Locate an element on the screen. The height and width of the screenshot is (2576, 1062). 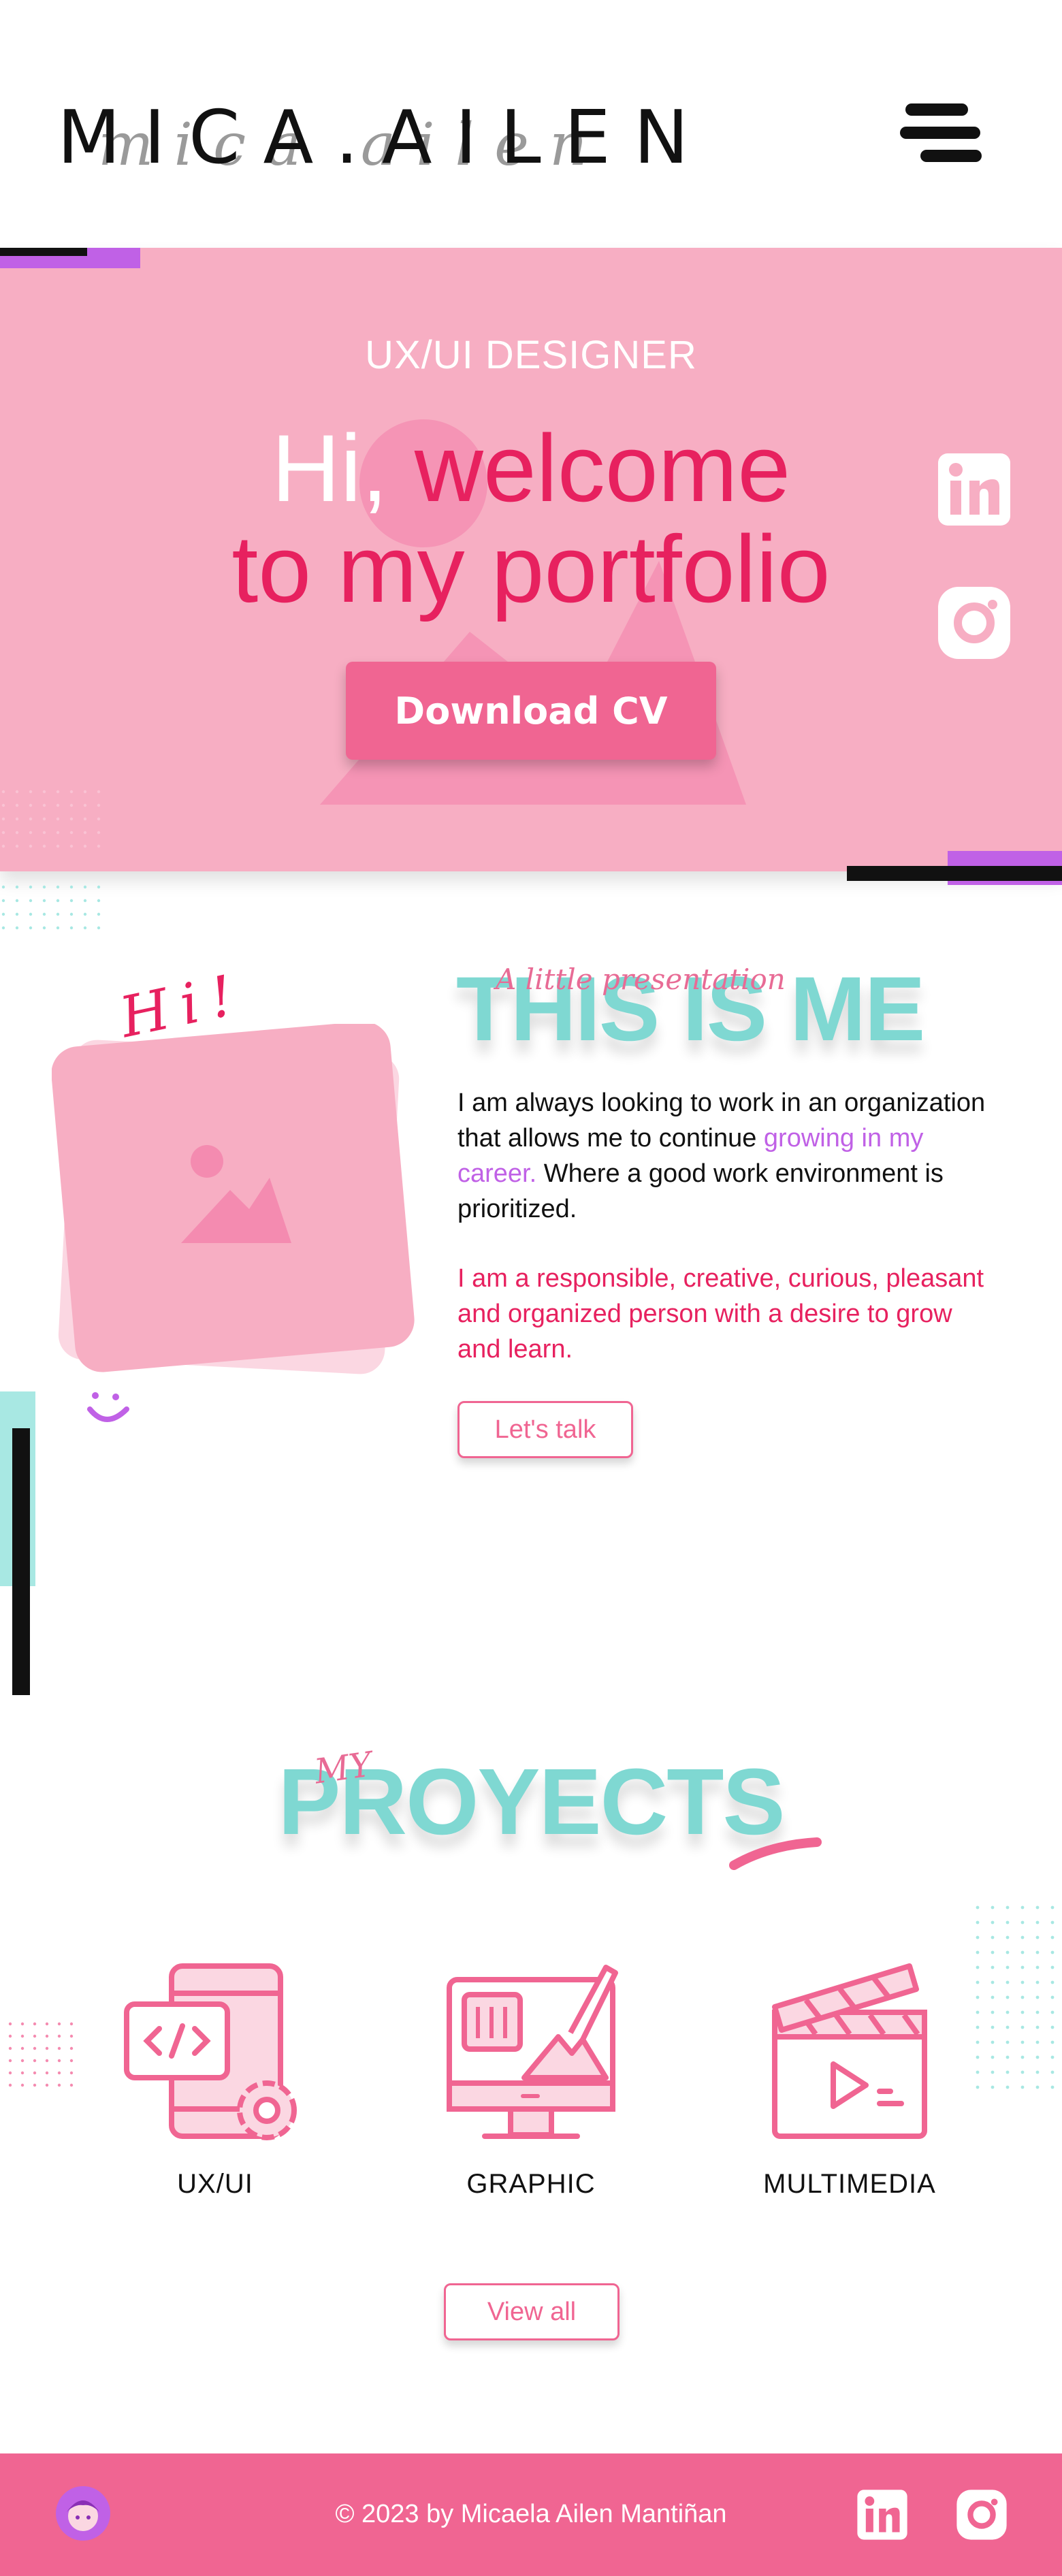
project-label-ux-ui: UX/UI is located at coordinates (215, 2184).